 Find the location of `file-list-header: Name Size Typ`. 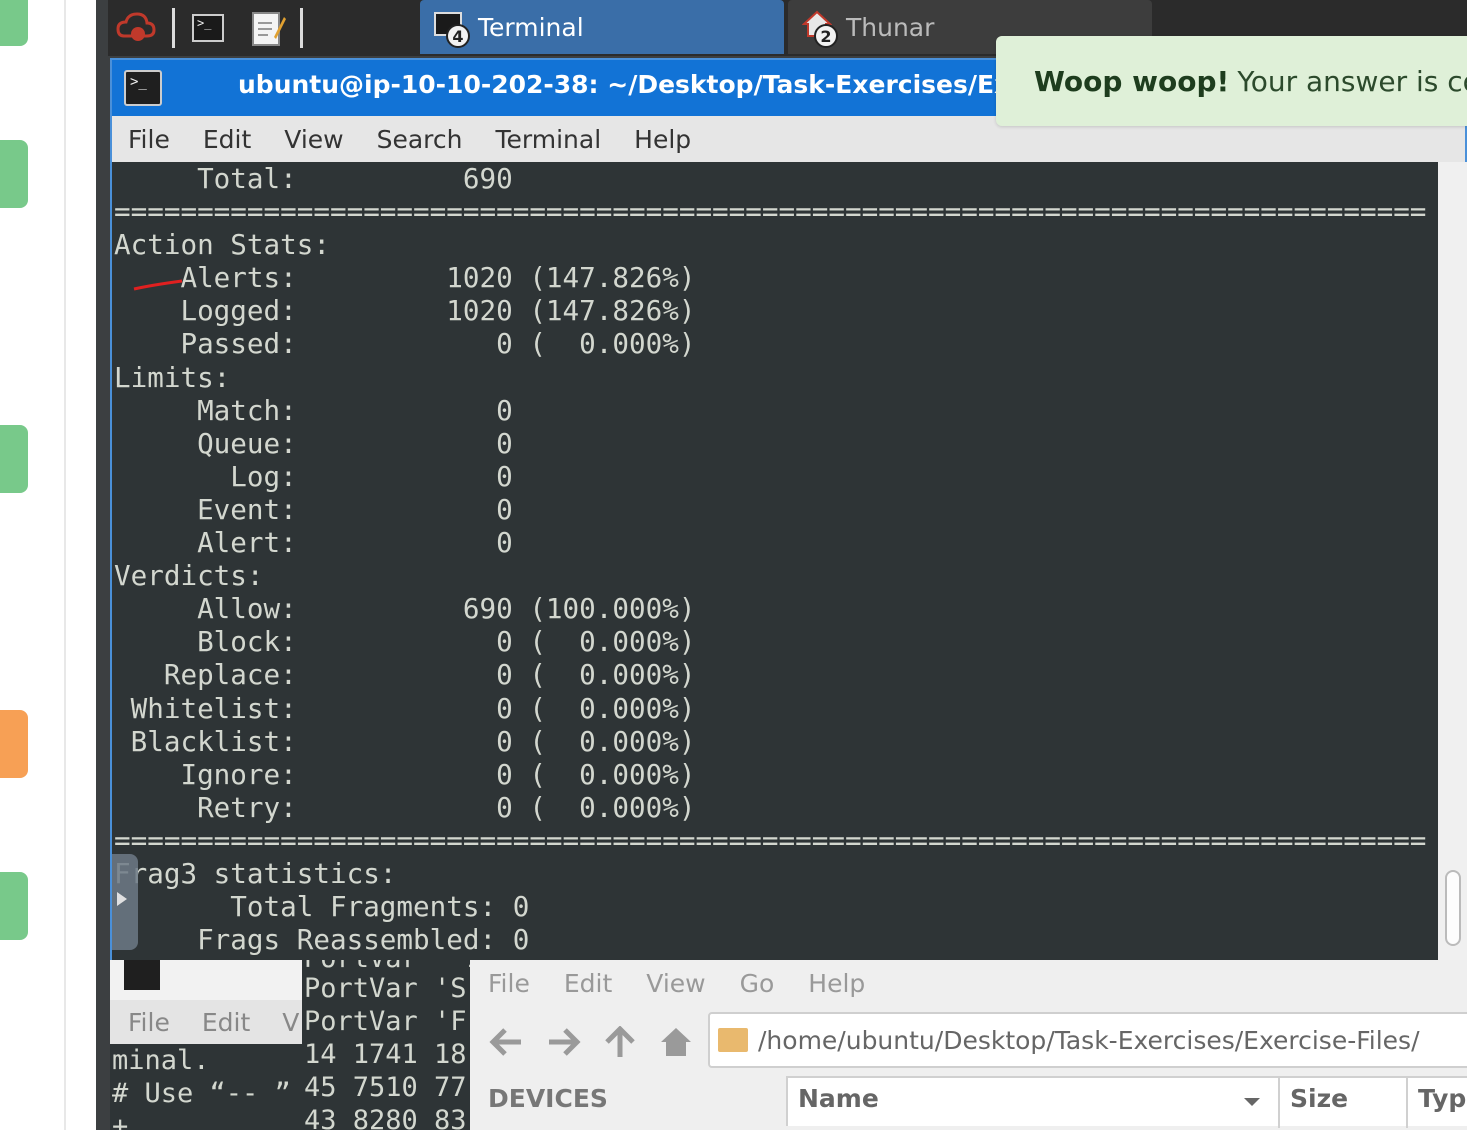

file-list-header: Name Size Typ is located at coordinates (1126, 1102).